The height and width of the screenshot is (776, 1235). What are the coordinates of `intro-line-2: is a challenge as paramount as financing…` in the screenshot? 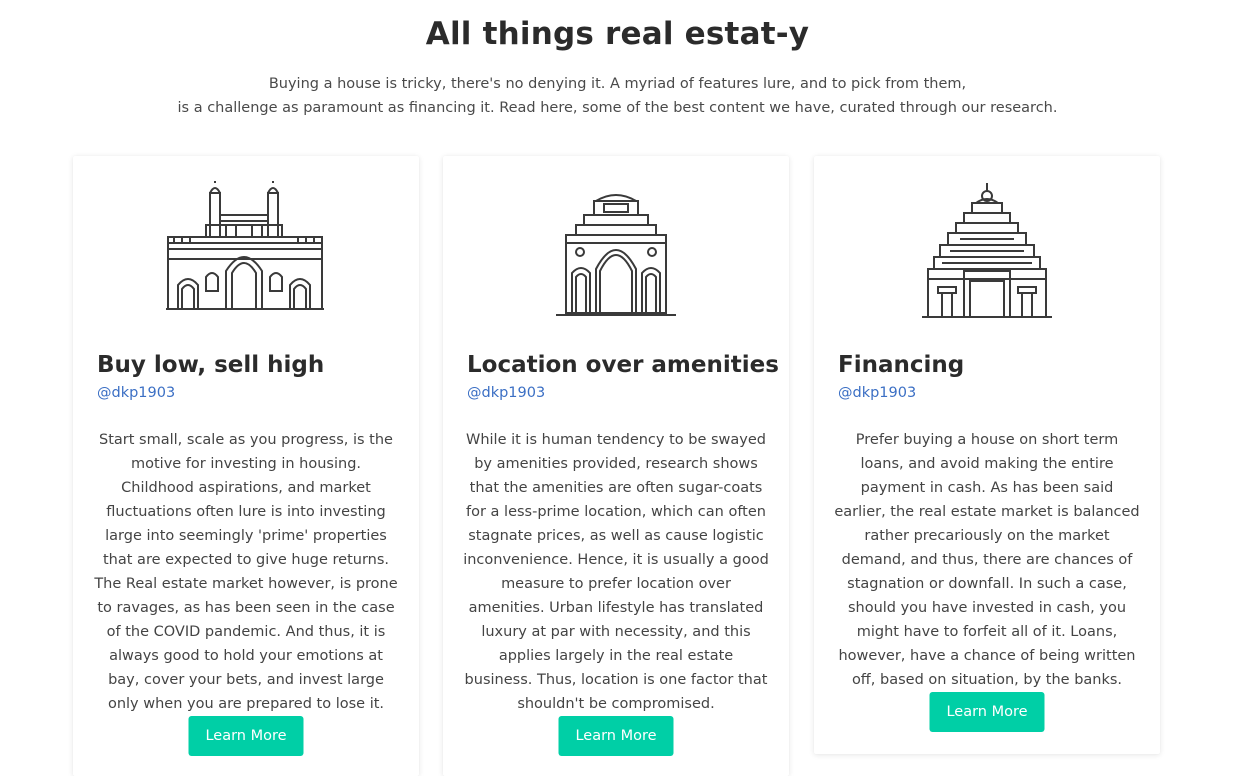 It's located at (617, 108).